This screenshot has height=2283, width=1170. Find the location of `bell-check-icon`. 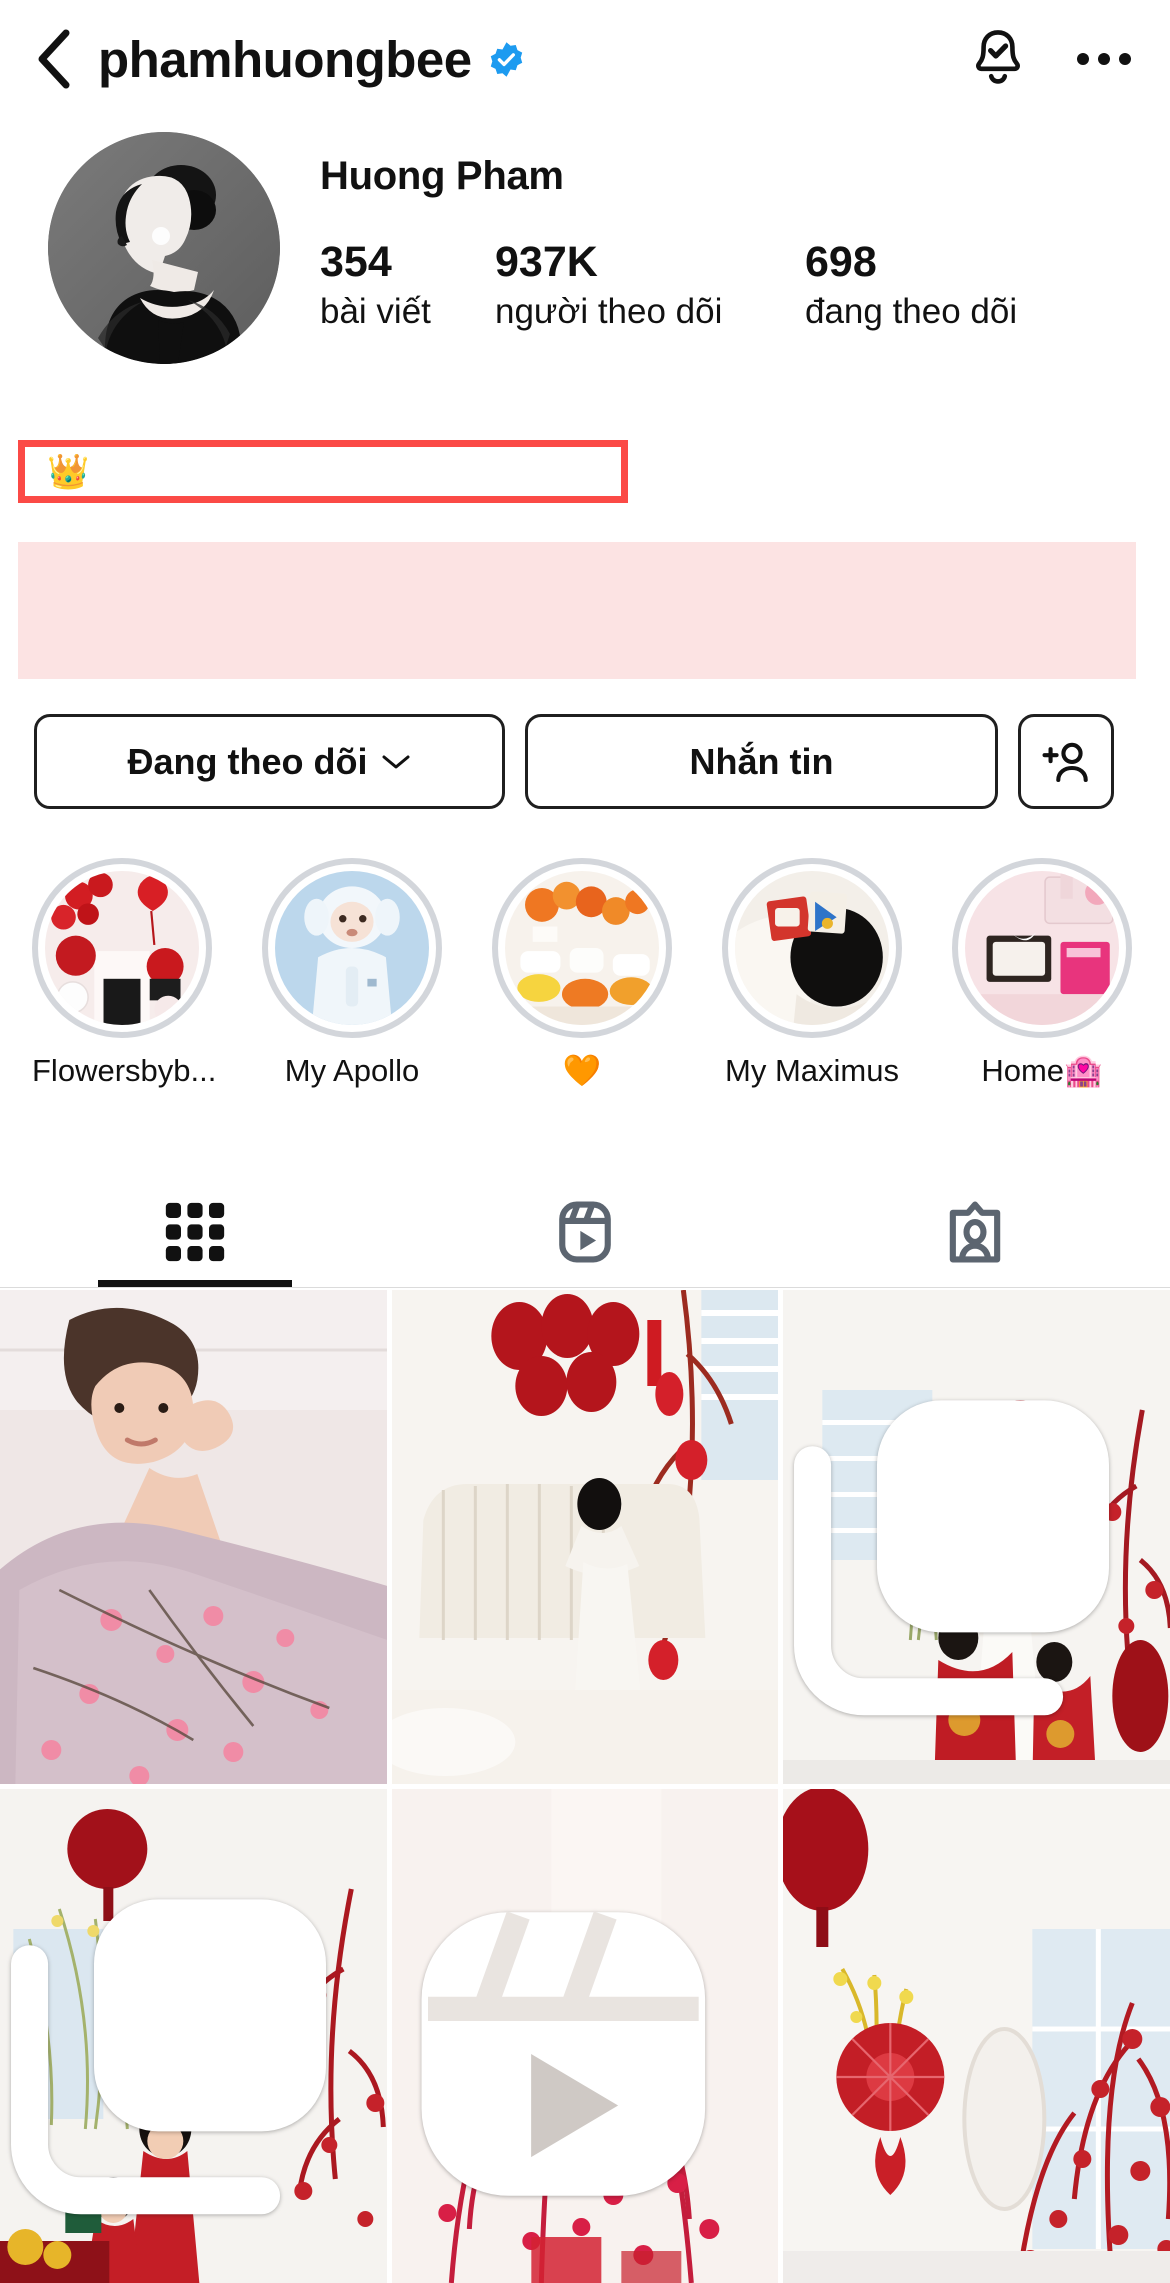

bell-check-icon is located at coordinates (998, 57).